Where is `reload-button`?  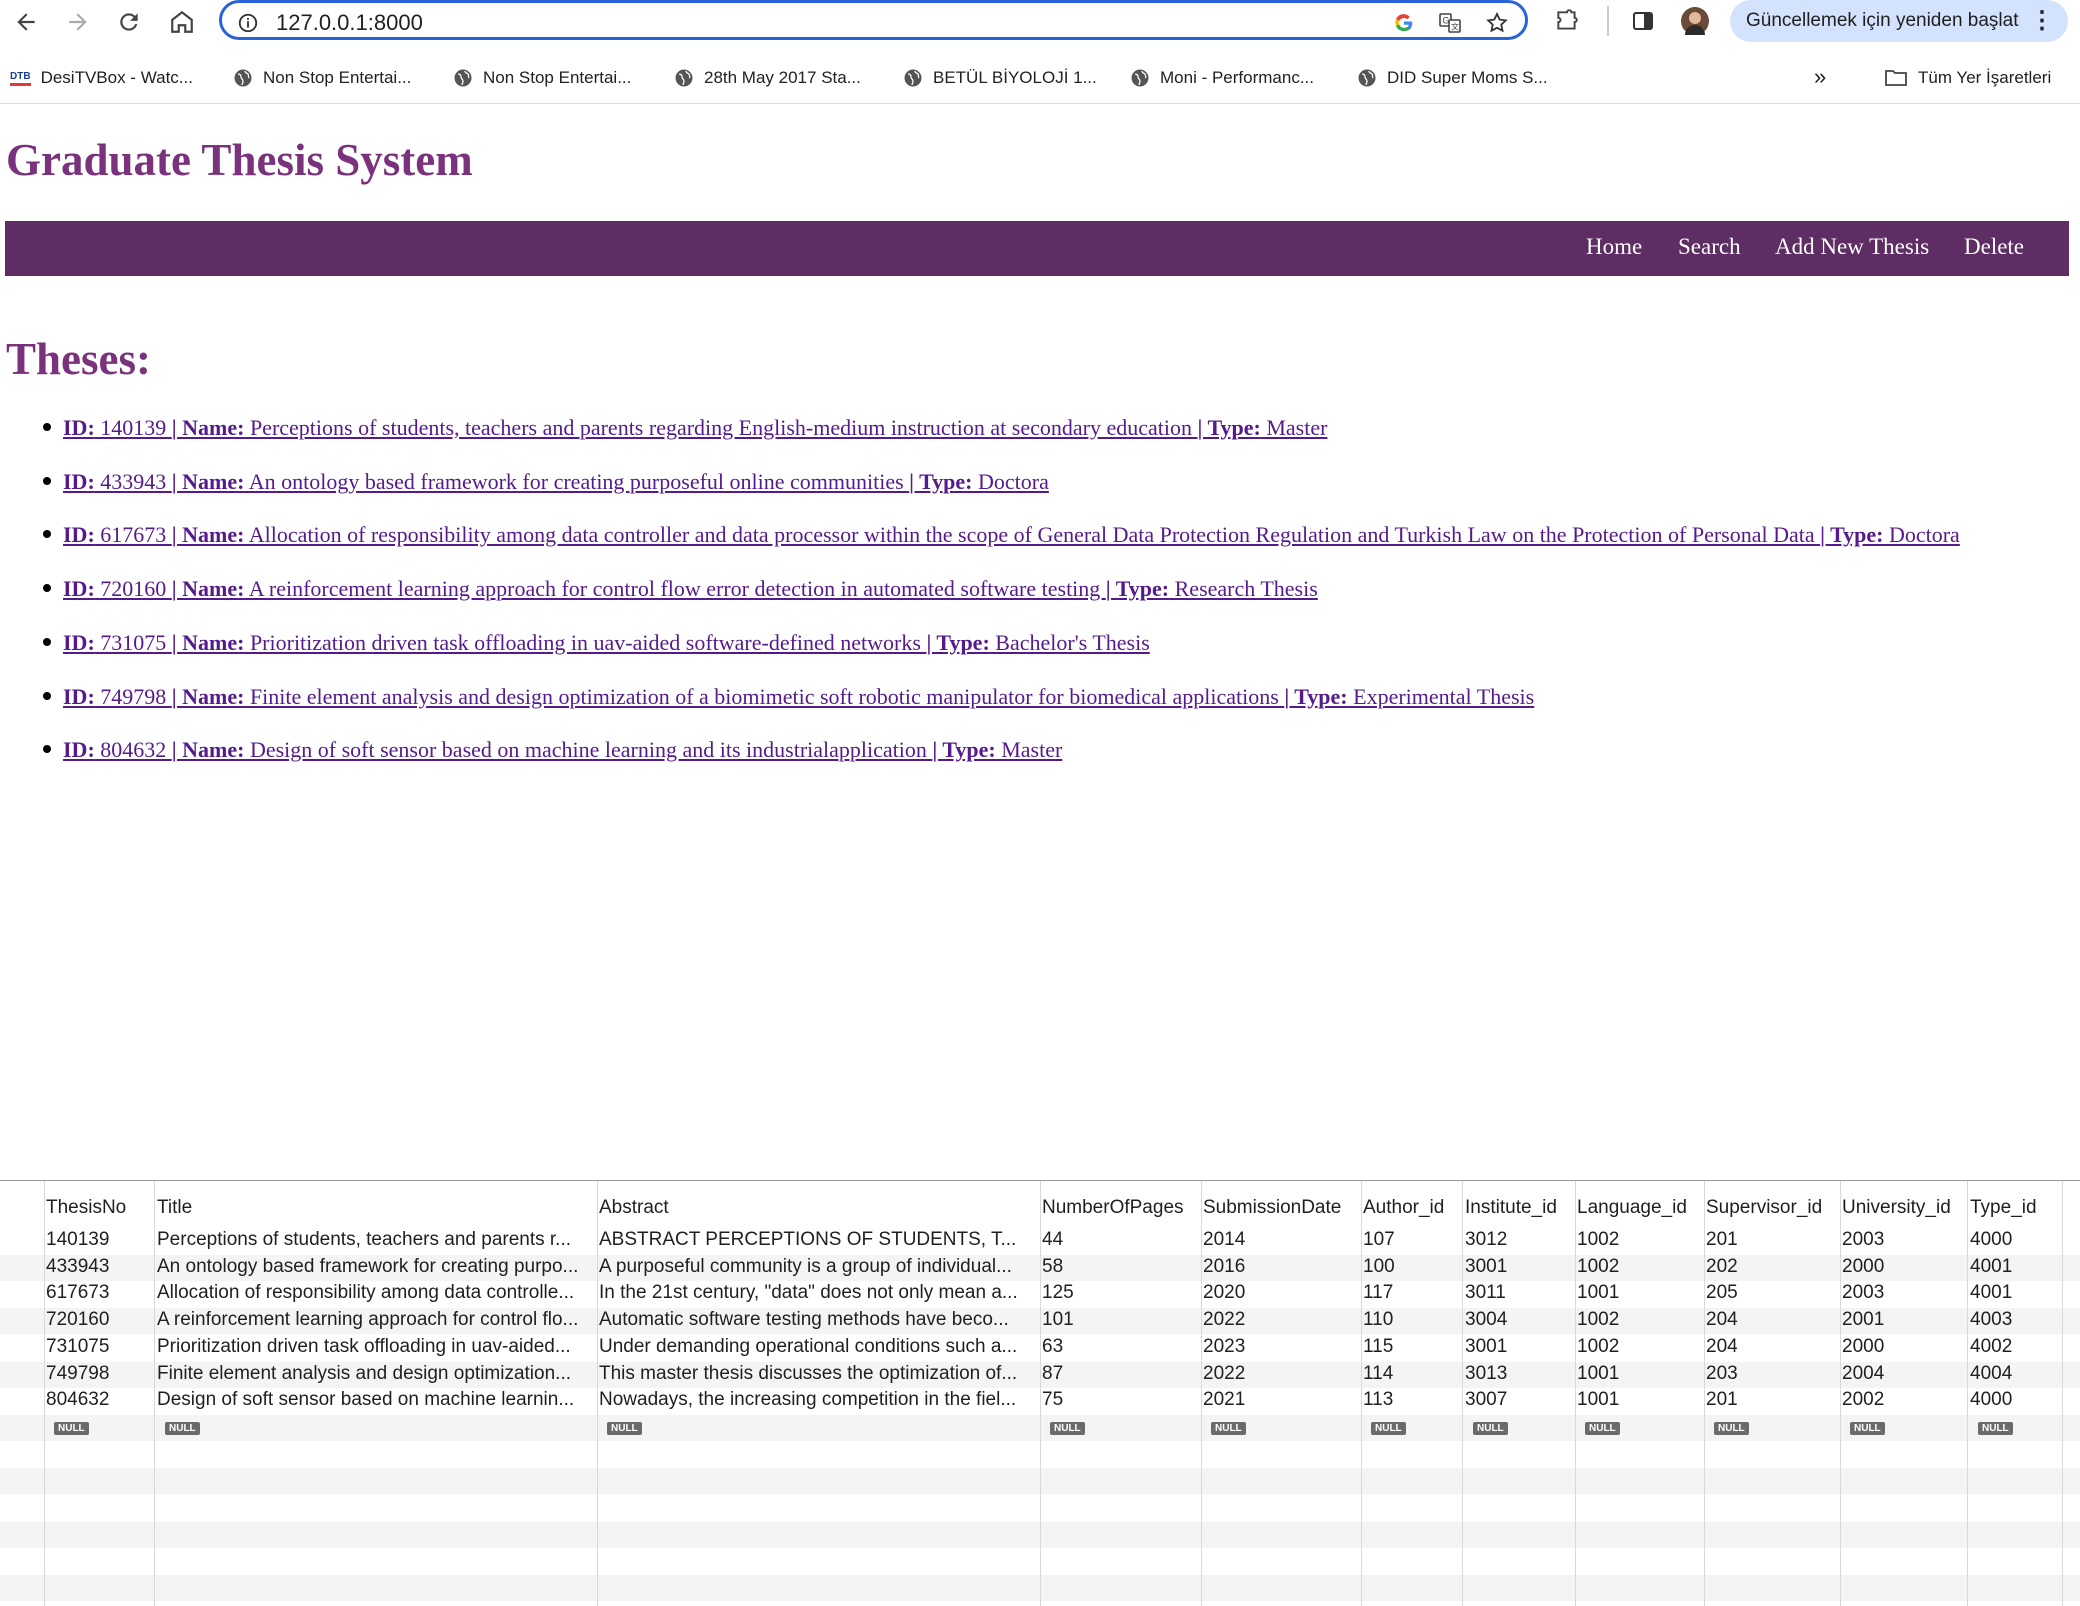
reload-button is located at coordinates (129, 22).